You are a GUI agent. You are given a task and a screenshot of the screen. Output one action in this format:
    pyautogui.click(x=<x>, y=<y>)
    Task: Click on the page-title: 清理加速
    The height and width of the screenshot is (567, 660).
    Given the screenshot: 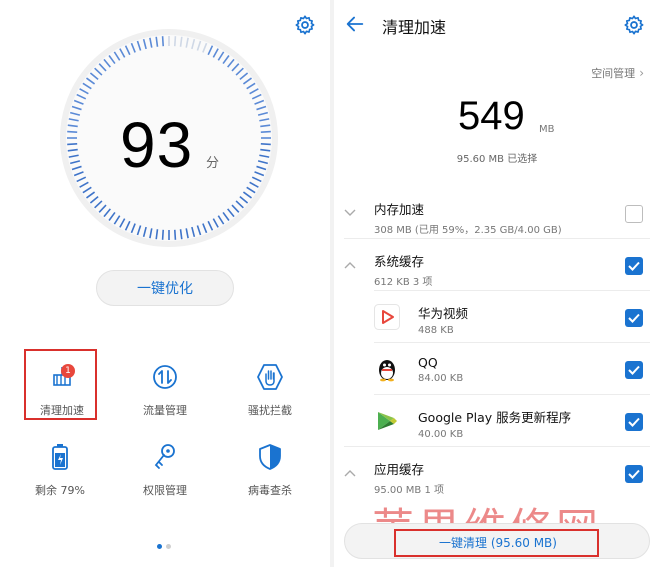 What is the action you would take?
    pyautogui.click(x=414, y=27)
    